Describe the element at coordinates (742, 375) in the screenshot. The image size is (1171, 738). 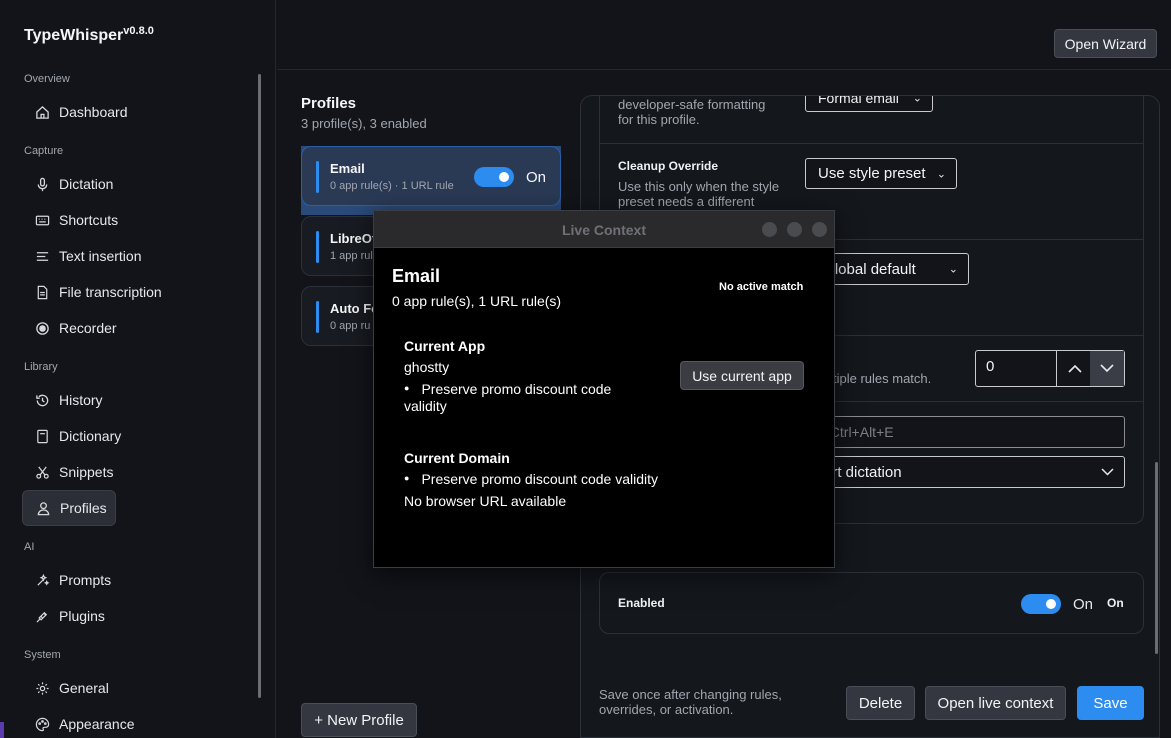
I see `use-current-app-button: Use current app` at that location.